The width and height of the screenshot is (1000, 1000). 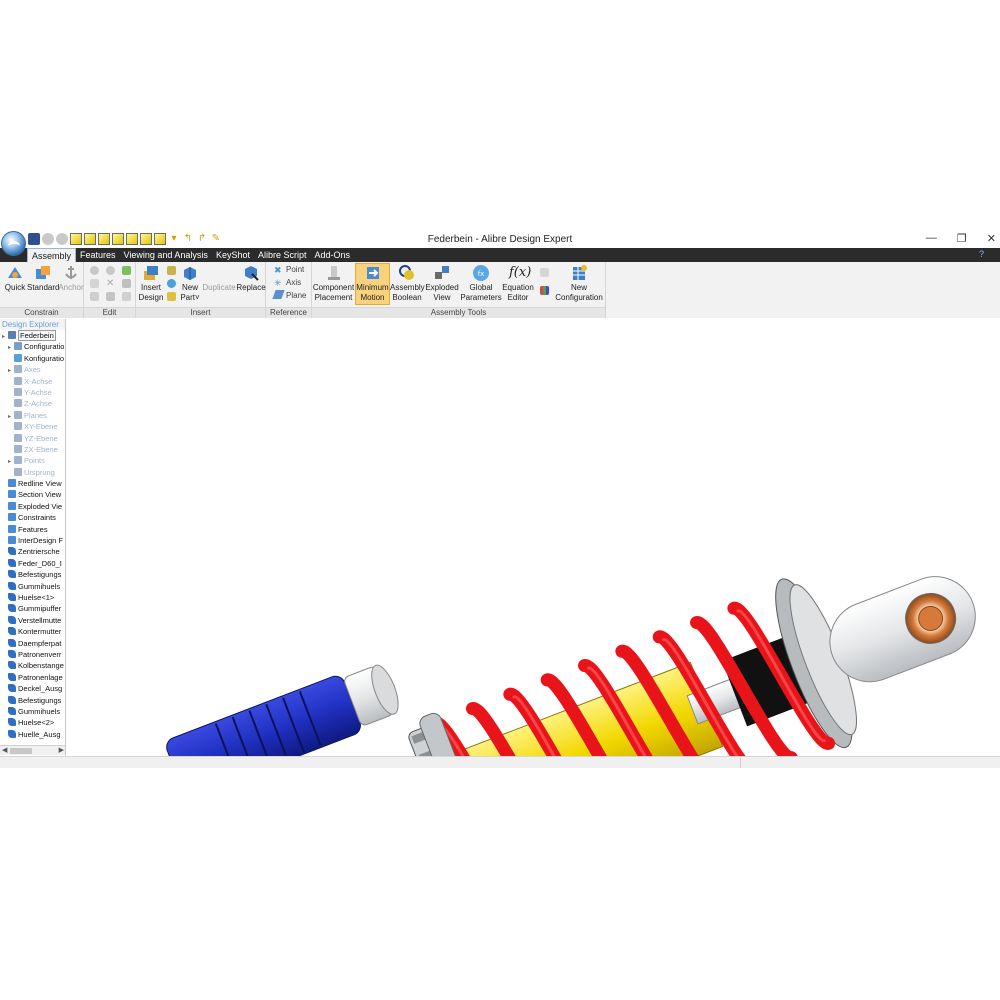 What do you see at coordinates (442, 272) in the screenshot?
I see `exploded-view-icon` at bounding box center [442, 272].